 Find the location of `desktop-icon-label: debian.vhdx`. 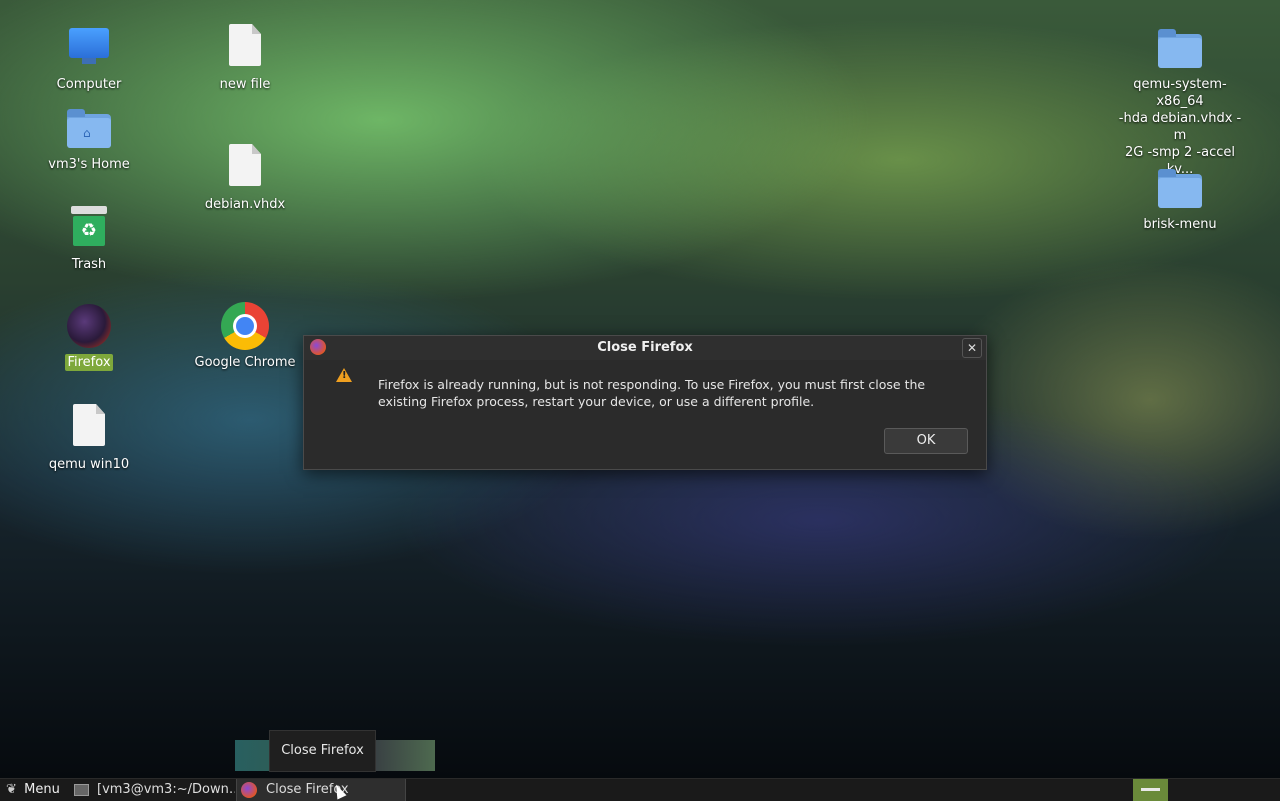

desktop-icon-label: debian.vhdx is located at coordinates (245, 204).